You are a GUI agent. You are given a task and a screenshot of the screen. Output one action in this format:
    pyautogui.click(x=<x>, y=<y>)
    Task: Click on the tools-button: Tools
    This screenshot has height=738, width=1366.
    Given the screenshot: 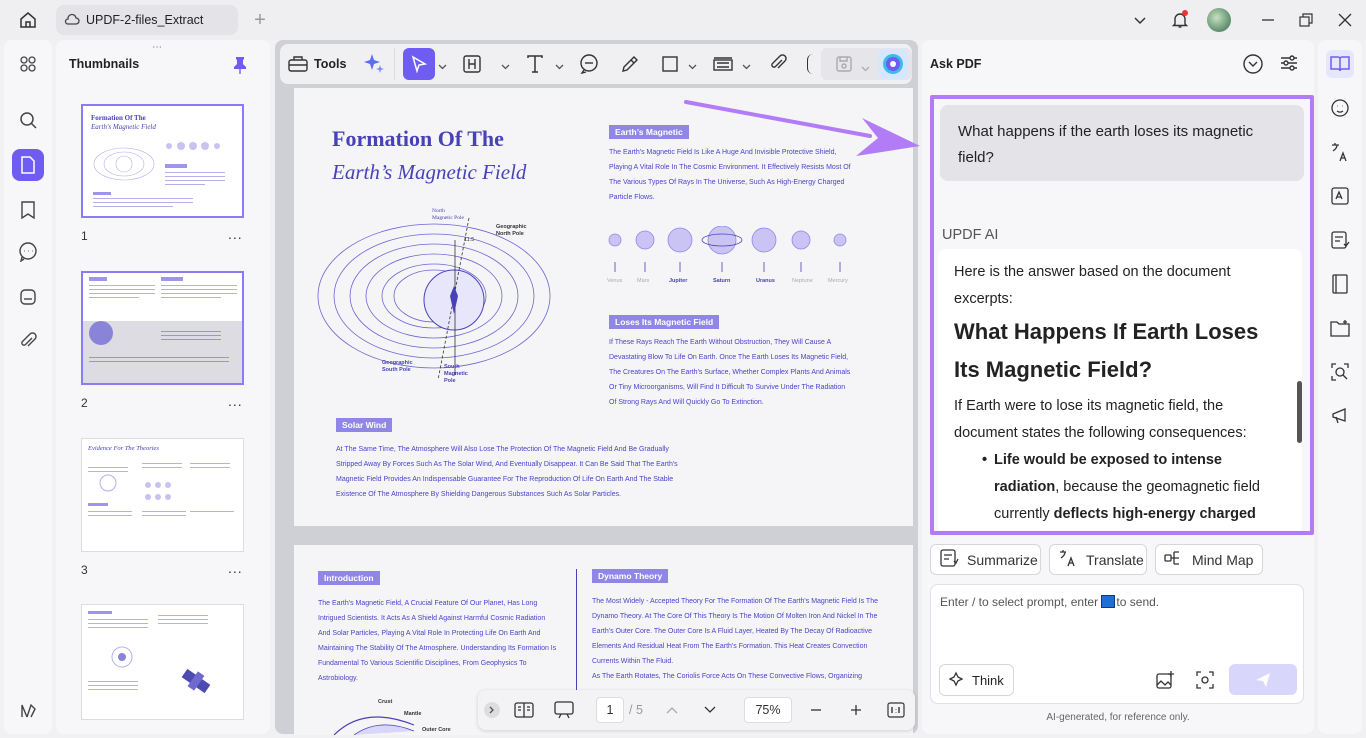 What is the action you would take?
    pyautogui.click(x=317, y=64)
    